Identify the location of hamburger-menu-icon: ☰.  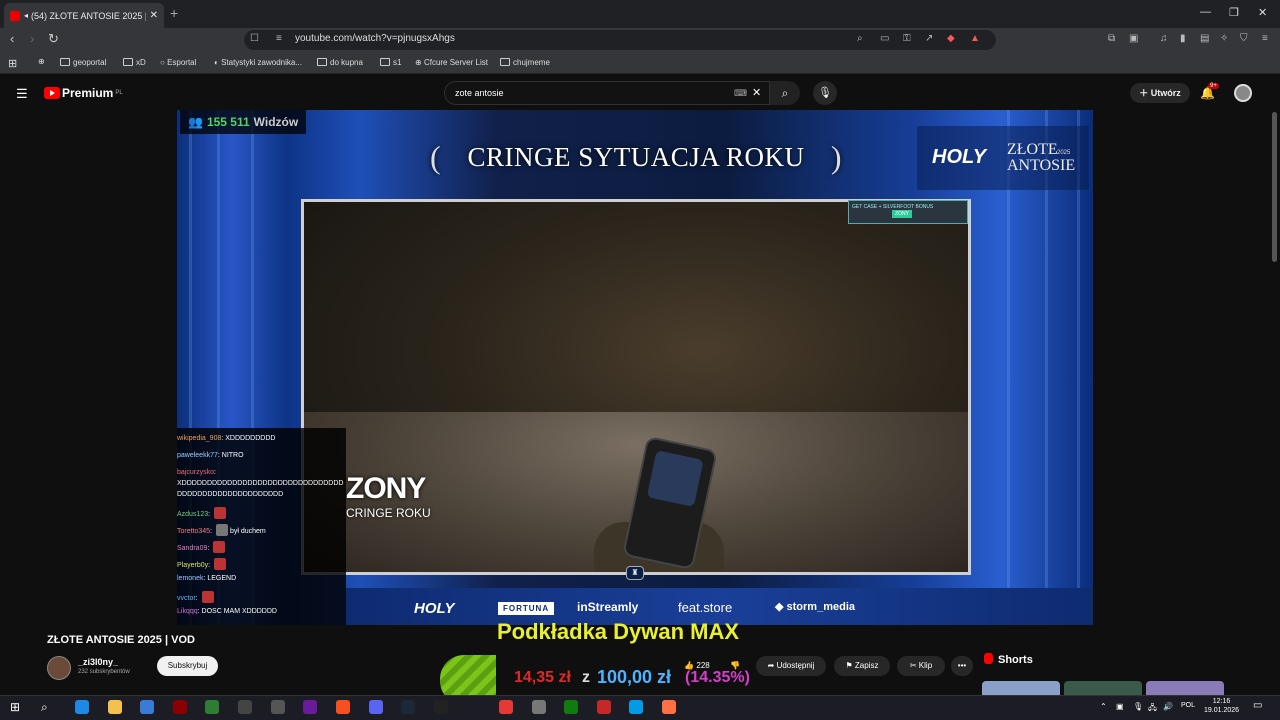
(22, 94).